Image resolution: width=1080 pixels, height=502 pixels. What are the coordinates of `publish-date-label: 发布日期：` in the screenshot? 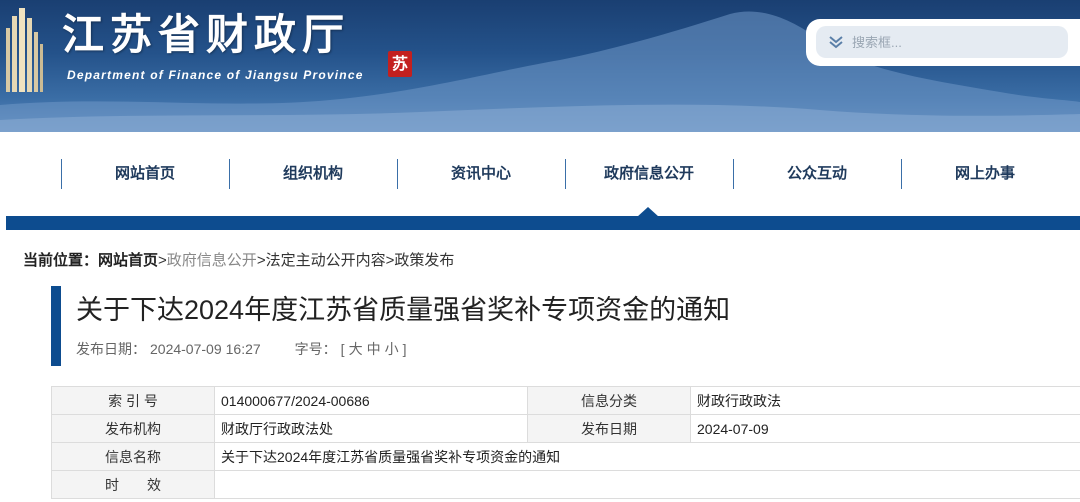 It's located at (111, 349).